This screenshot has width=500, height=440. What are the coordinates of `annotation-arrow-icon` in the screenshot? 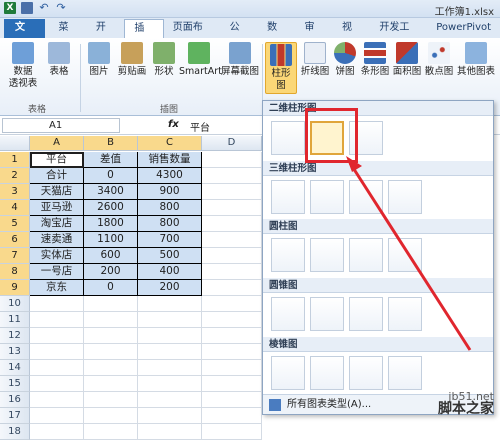 It's located at (409, 253).